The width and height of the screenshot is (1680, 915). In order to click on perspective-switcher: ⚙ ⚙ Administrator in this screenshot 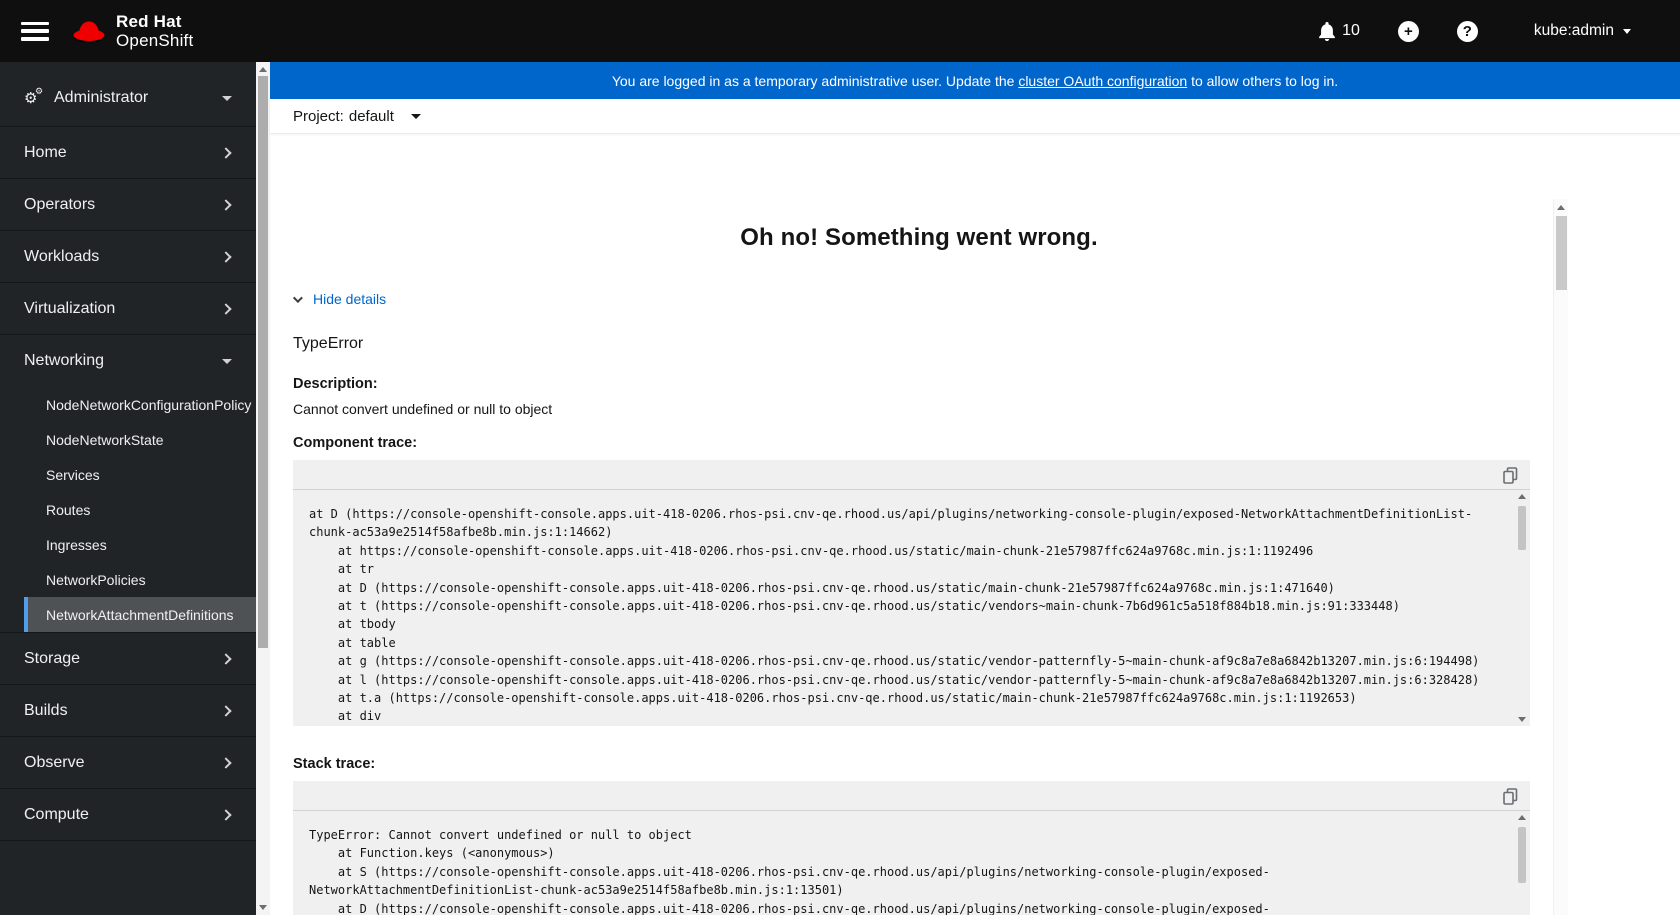, I will do `click(128, 98)`.